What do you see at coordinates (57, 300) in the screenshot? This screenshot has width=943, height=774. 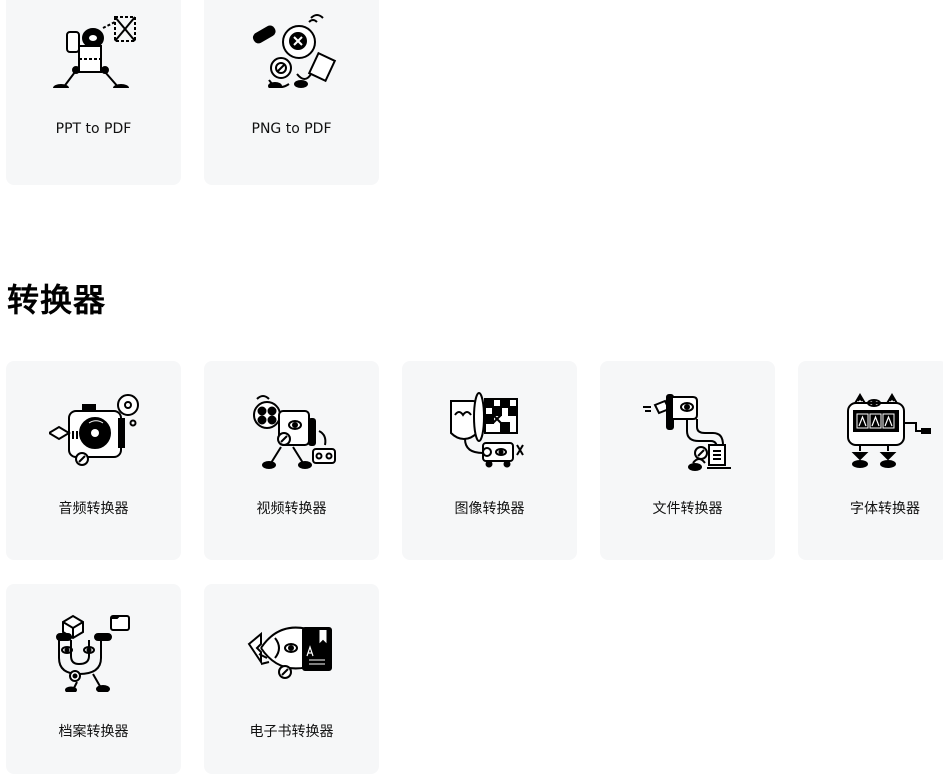 I see `section-title: 转换器` at bounding box center [57, 300].